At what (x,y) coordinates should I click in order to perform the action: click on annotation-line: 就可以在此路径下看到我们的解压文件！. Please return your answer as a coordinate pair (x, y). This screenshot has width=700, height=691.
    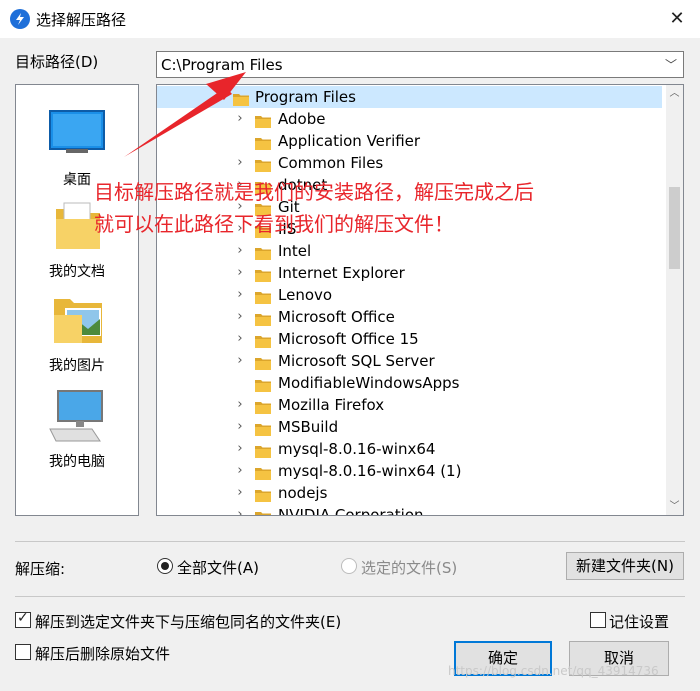
    Looking at the image, I should click on (274, 224).